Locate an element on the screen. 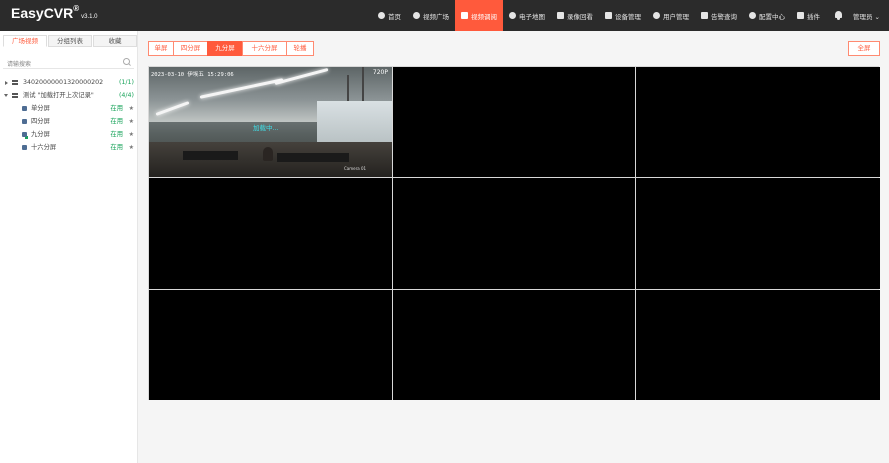 This screenshot has width=889, height=463. alarm-icon is located at coordinates (704, 15).